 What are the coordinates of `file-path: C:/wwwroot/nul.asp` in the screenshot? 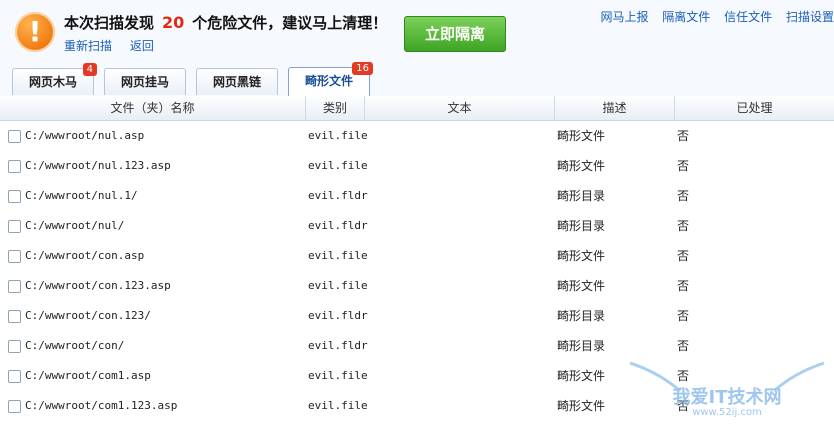 It's located at (85, 135).